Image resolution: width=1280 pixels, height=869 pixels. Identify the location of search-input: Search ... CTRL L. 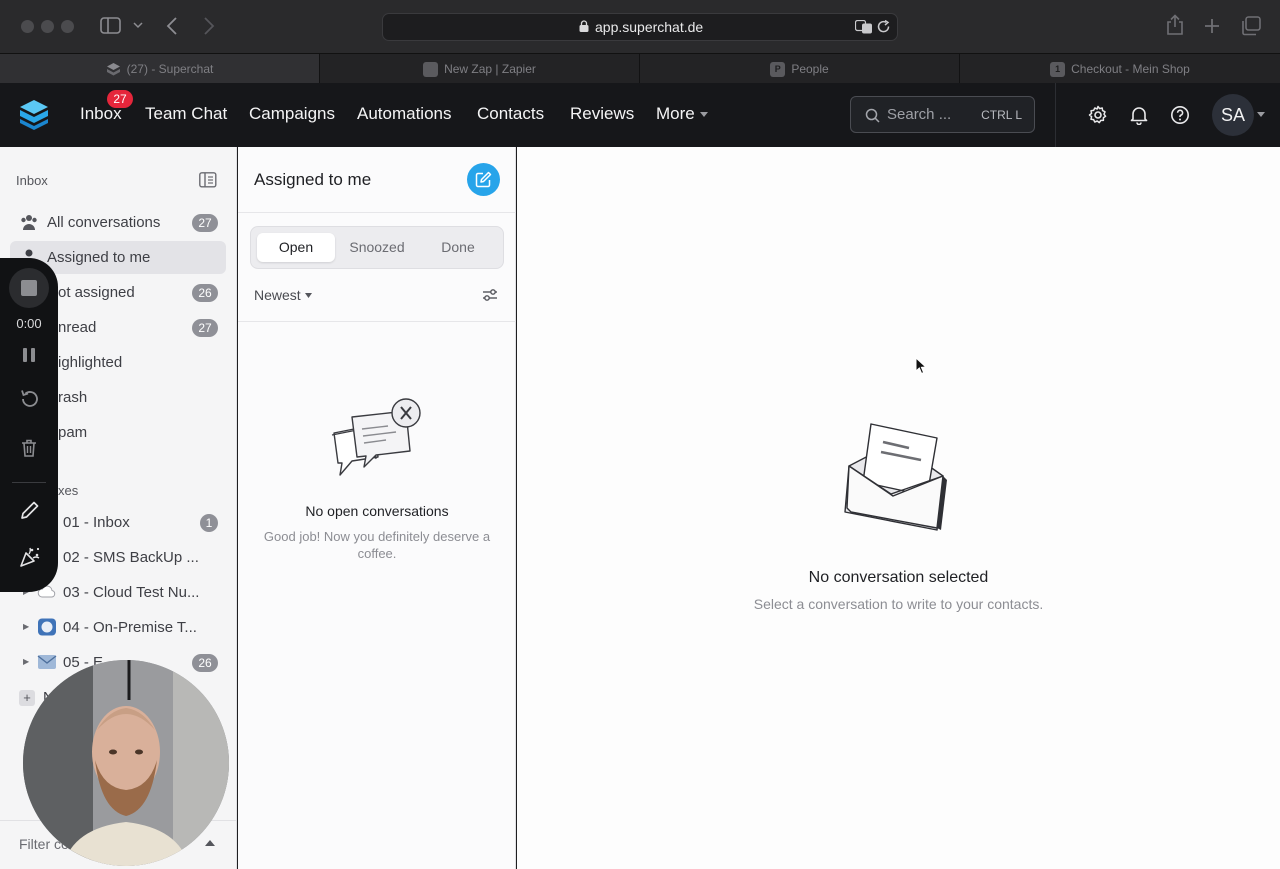
(942, 114).